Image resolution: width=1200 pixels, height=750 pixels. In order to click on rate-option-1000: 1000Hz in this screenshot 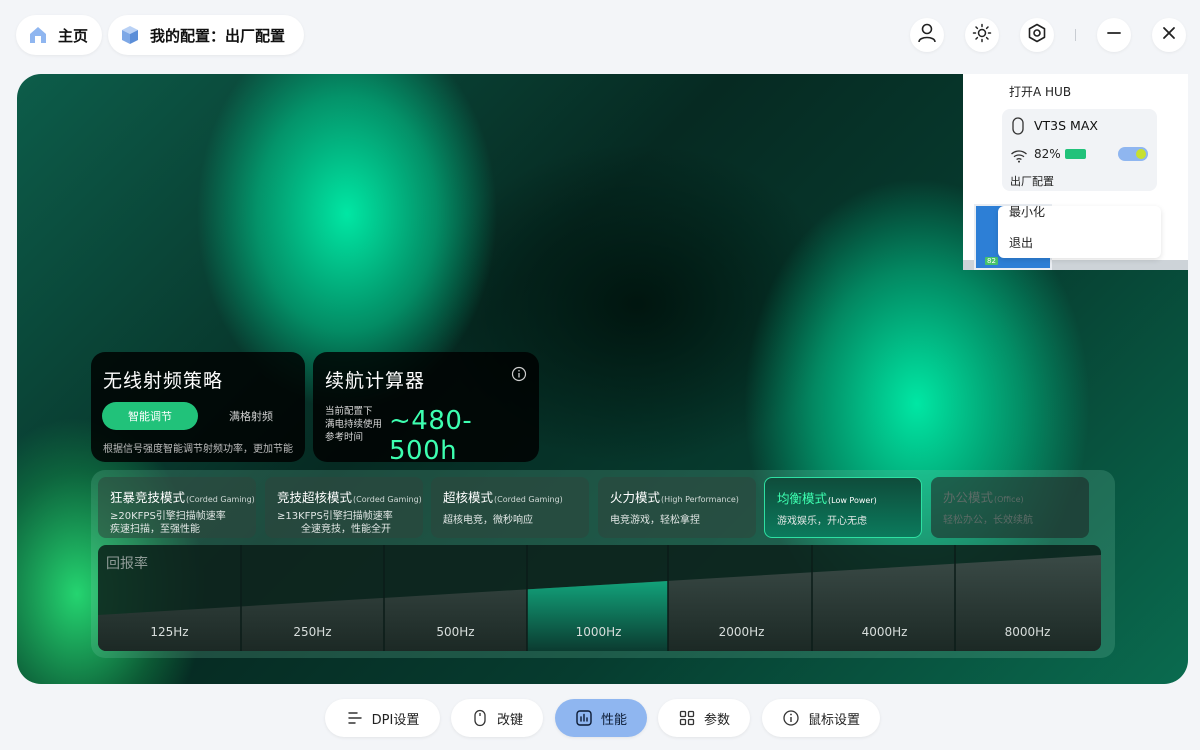, I will do `click(598, 632)`.